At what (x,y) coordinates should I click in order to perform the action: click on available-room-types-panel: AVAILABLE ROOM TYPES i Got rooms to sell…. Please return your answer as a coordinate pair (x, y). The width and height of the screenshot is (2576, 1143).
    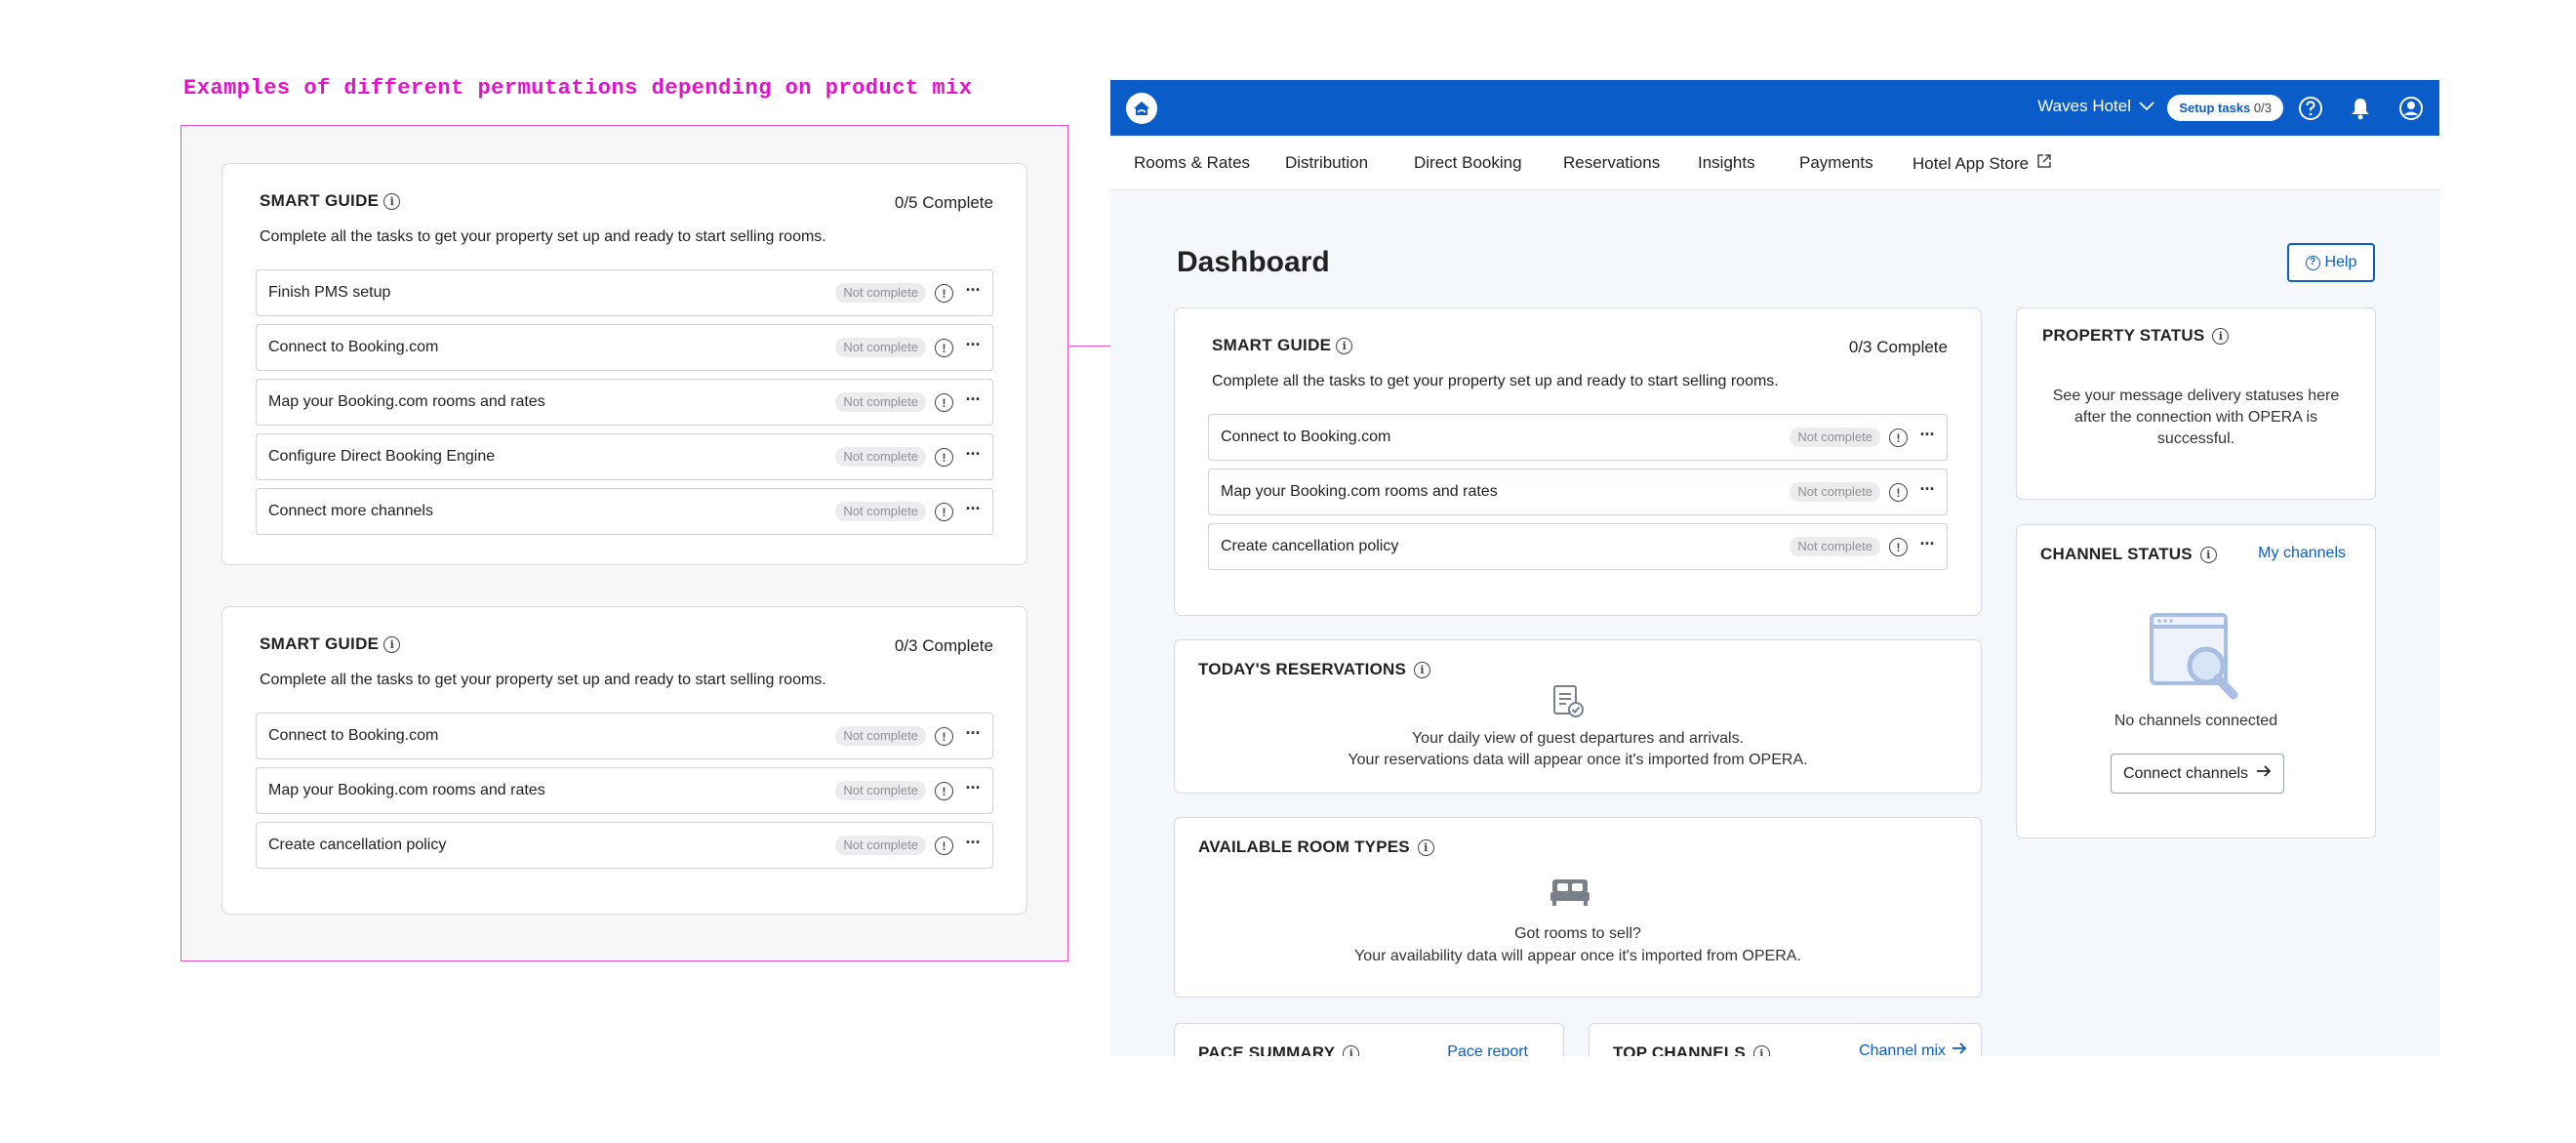
    Looking at the image, I should click on (1578, 907).